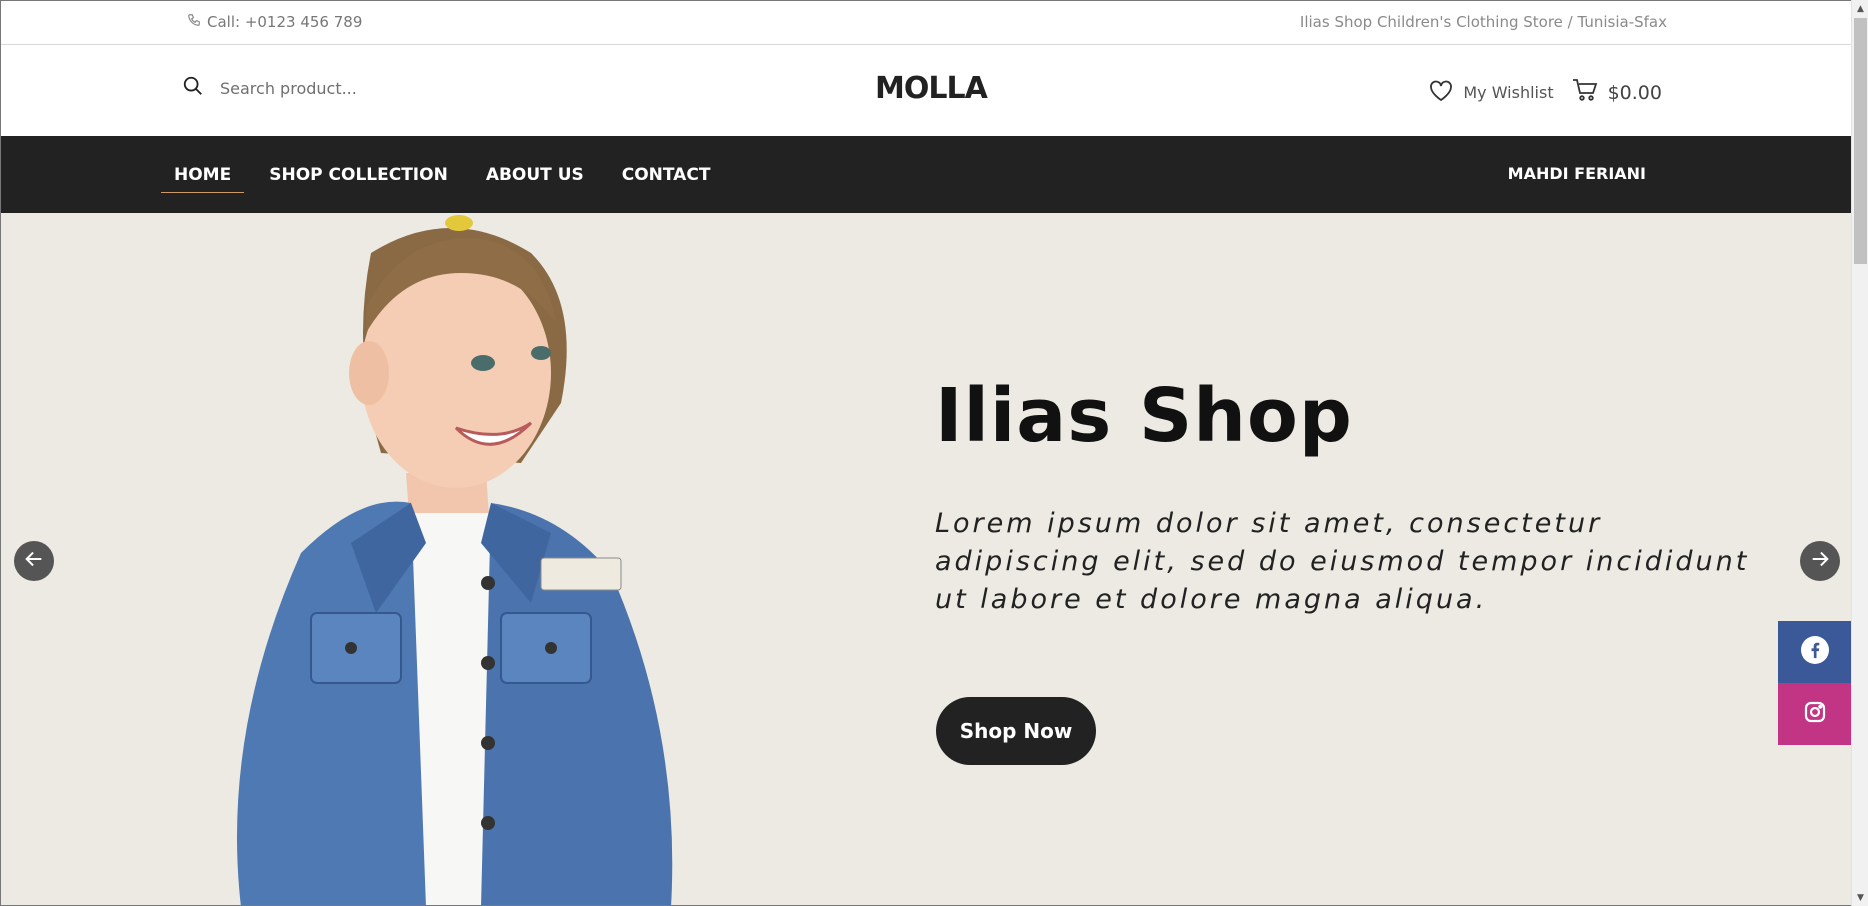 This screenshot has width=1868, height=906. I want to click on nav-item-contact: CONTACT, so click(666, 174).